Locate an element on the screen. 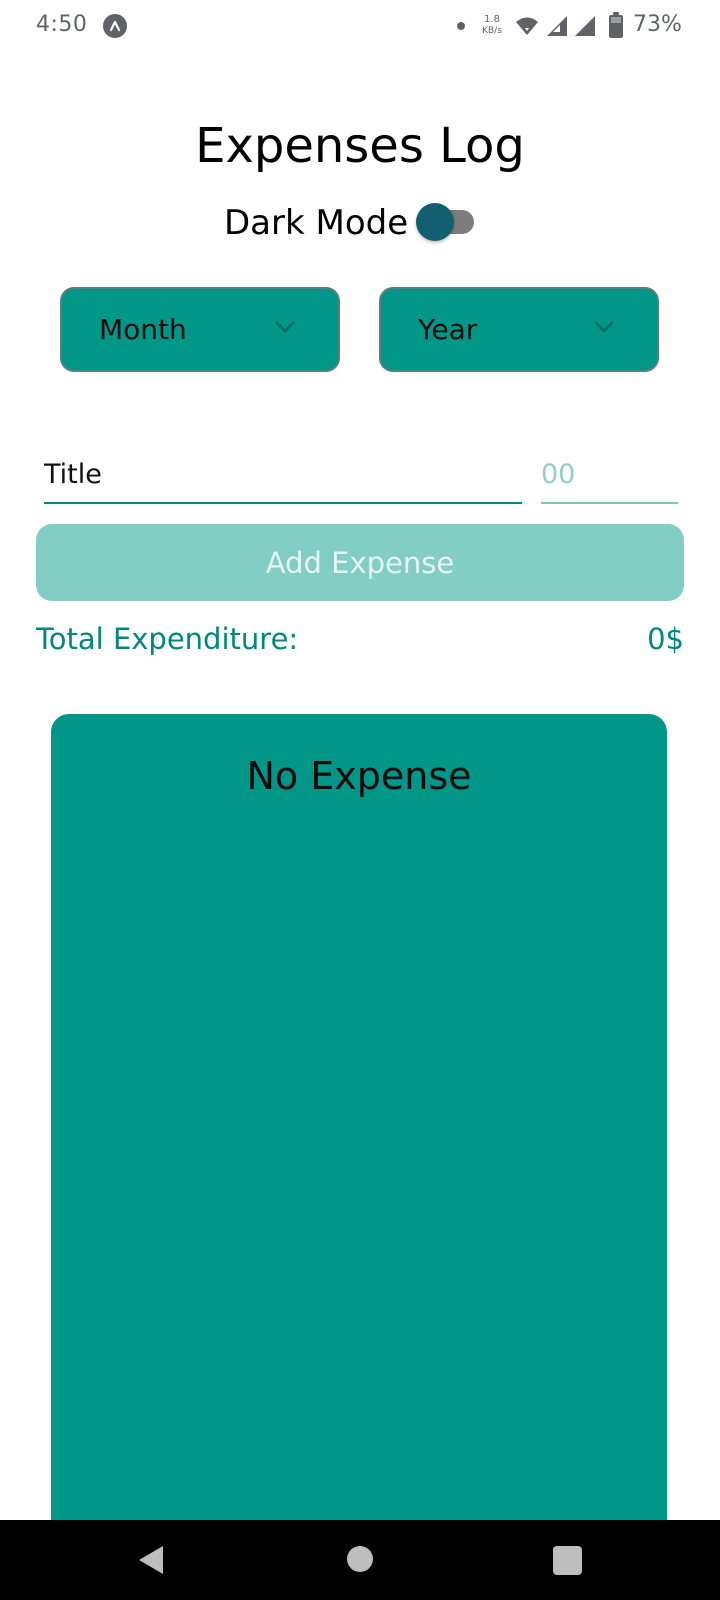 This screenshot has height=1600, width=720. network-speed: 1.8 KB/s is located at coordinates (492, 25).